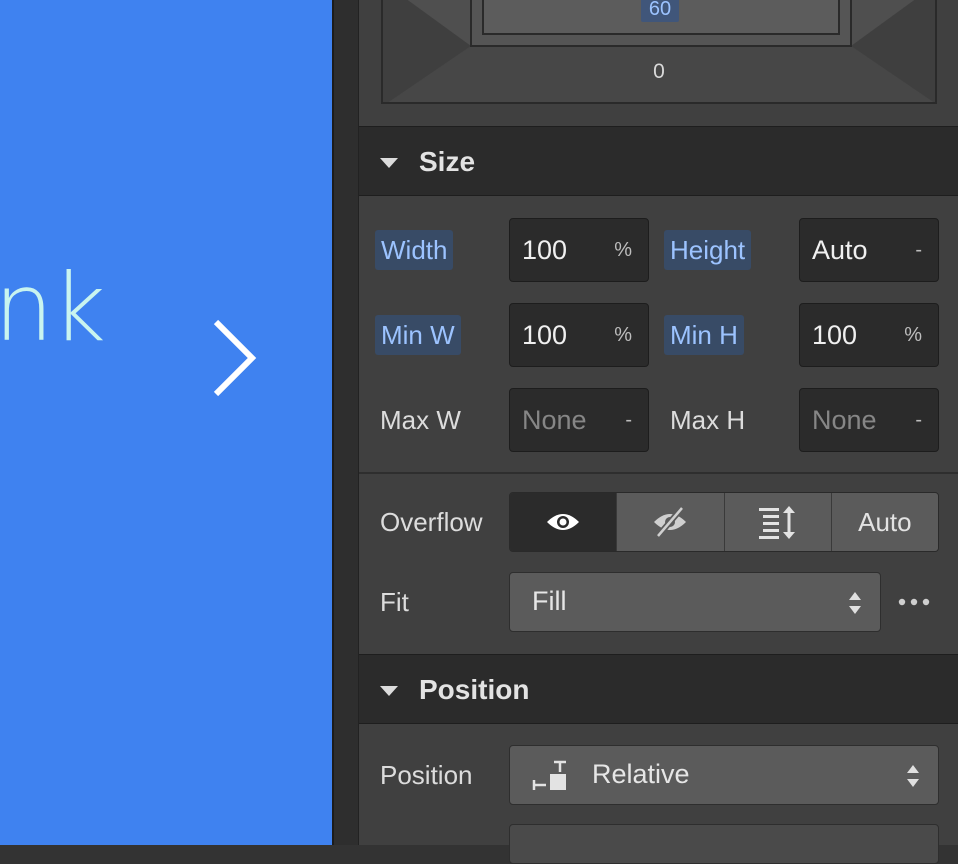 The height and width of the screenshot is (864, 958). Describe the element at coordinates (884, 522) in the screenshot. I see `overflow-auto-button: Auto` at that location.